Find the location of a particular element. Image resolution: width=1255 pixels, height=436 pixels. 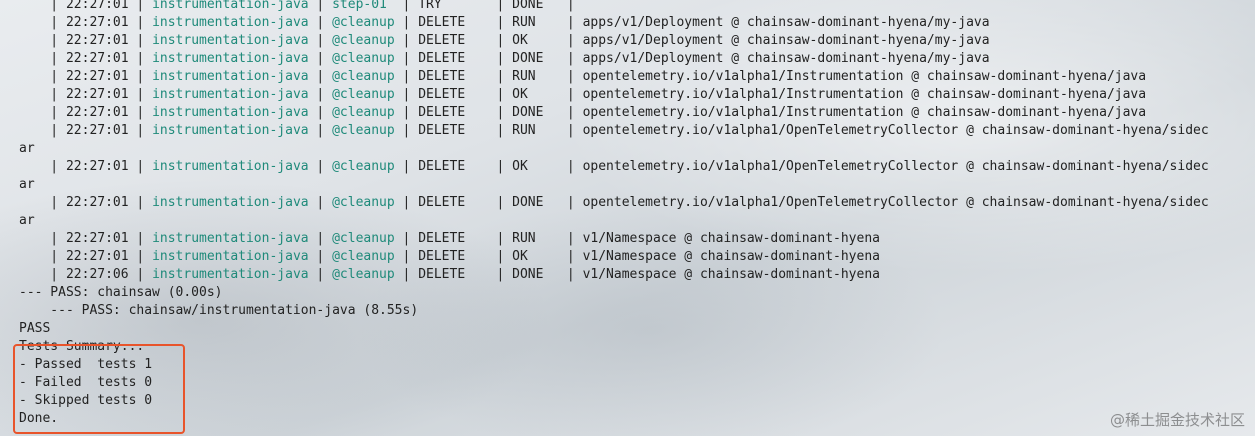

summary-line: - Skipped tests 0 is located at coordinates (86, 400).